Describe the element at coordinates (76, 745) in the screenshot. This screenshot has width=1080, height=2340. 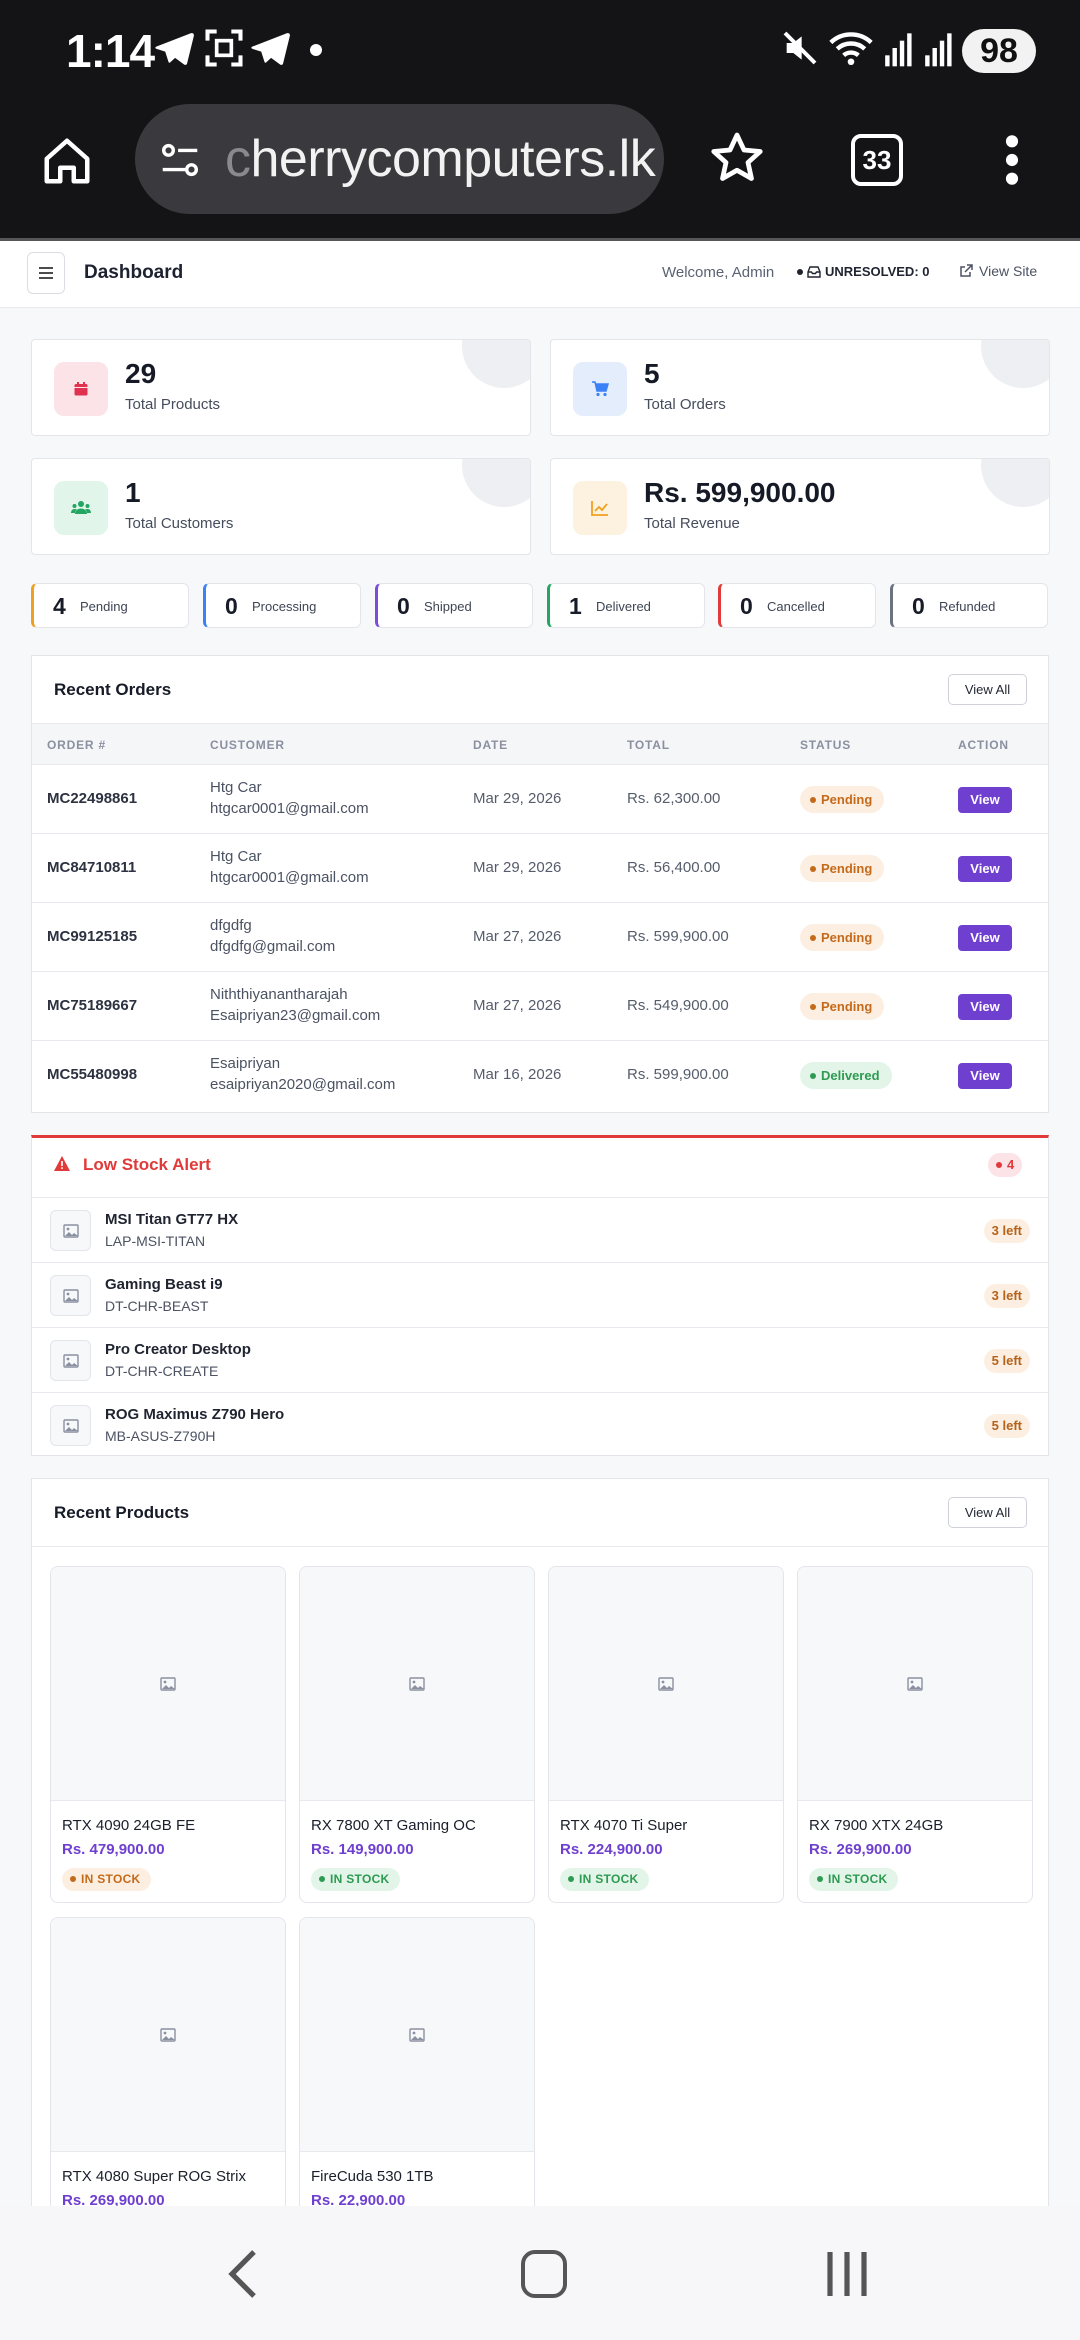
I see `column-header: ORDER #` at that location.